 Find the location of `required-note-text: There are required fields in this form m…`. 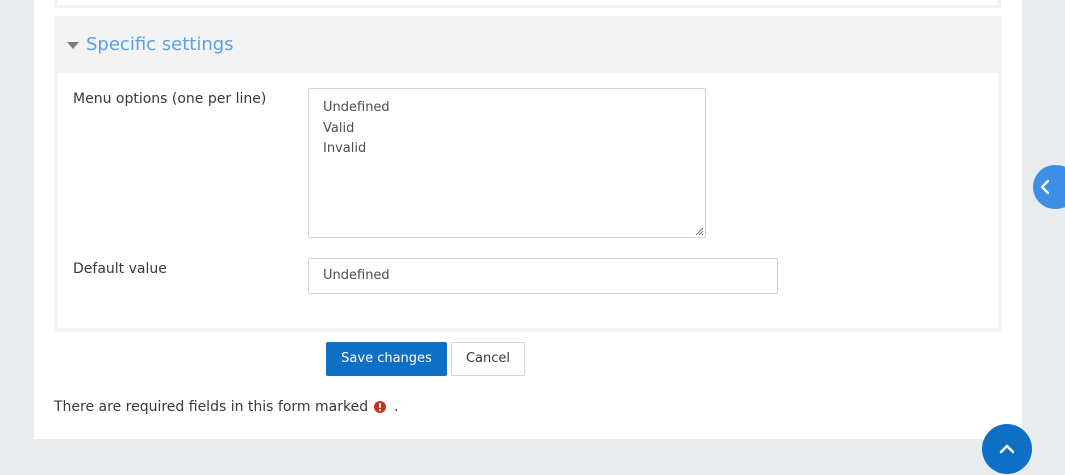

required-note-text: There are required fields in this form m… is located at coordinates (211, 407).